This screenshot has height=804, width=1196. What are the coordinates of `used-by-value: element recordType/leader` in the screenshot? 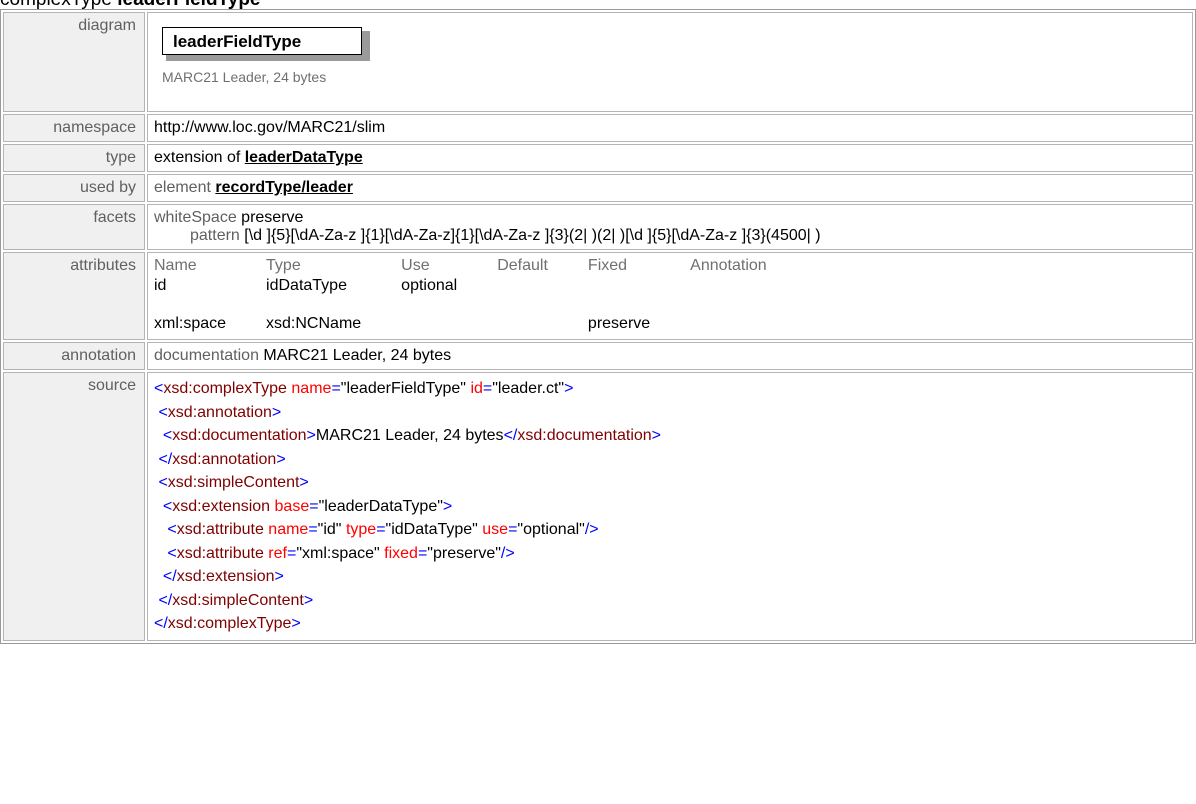 It's located at (670, 188).